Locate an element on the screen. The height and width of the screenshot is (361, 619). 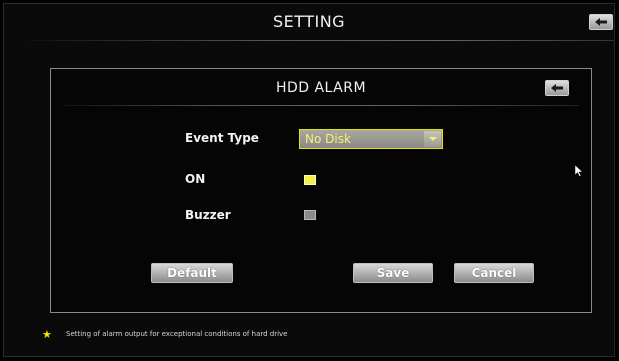
window-back-button is located at coordinates (601, 22).